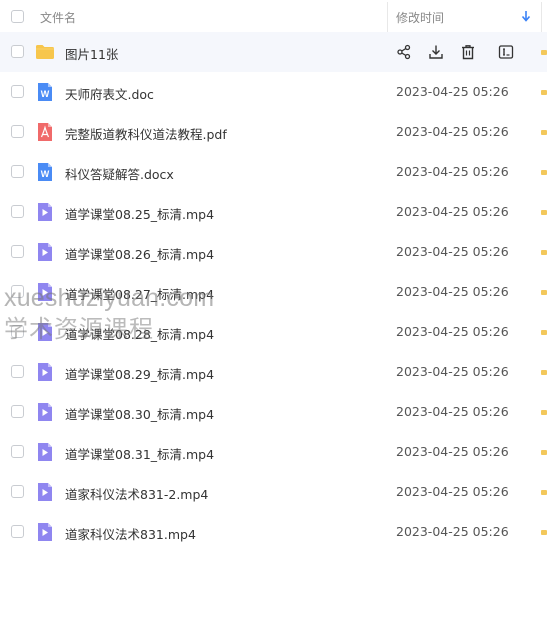 This screenshot has width=547, height=634. What do you see at coordinates (45, 132) in the screenshot?
I see `pdf-icon` at bounding box center [45, 132].